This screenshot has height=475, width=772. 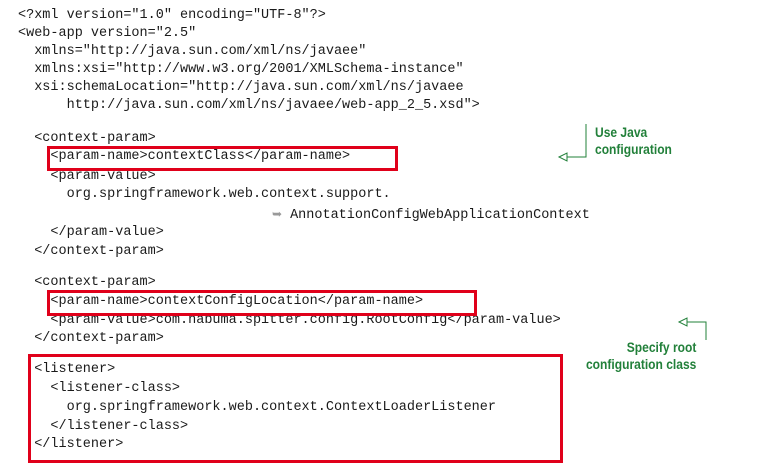 I want to click on code-line-spring-support-package: org.springframework.web.context.support., so click(x=204, y=194).